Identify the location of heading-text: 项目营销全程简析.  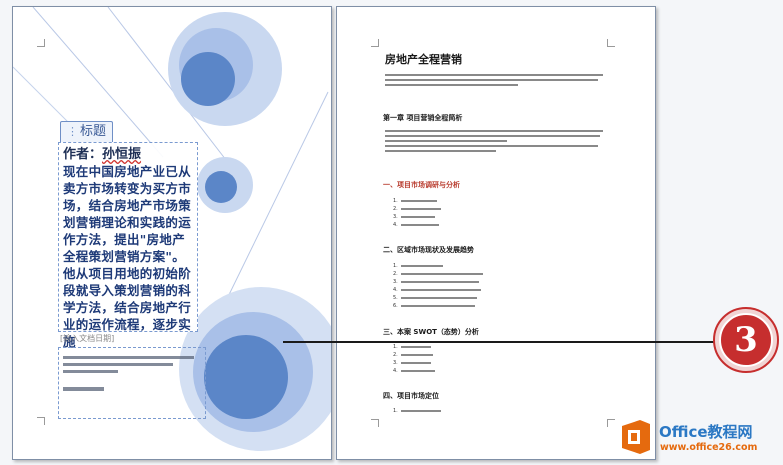
(434, 118).